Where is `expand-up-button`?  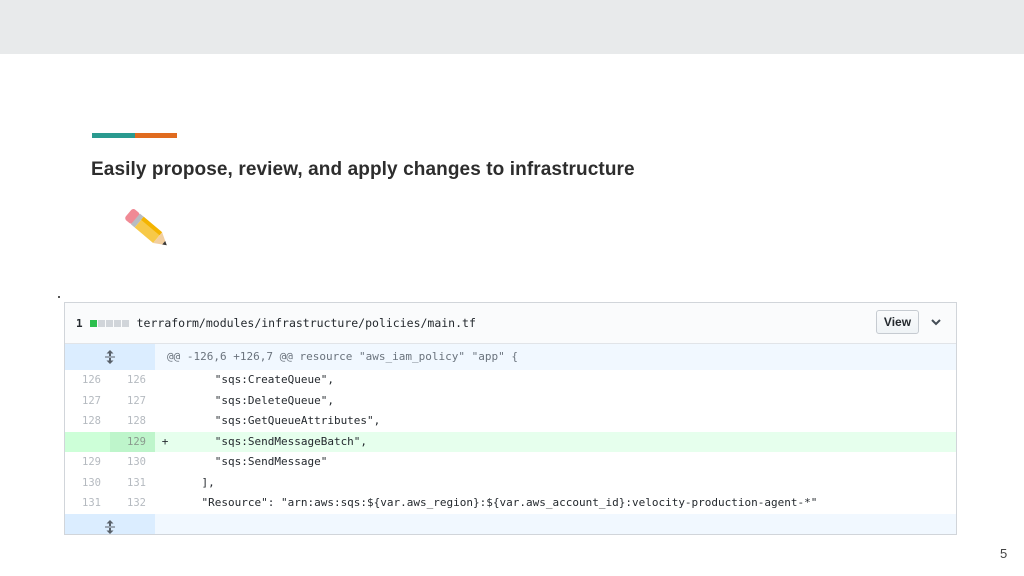
expand-up-button is located at coordinates (110, 357).